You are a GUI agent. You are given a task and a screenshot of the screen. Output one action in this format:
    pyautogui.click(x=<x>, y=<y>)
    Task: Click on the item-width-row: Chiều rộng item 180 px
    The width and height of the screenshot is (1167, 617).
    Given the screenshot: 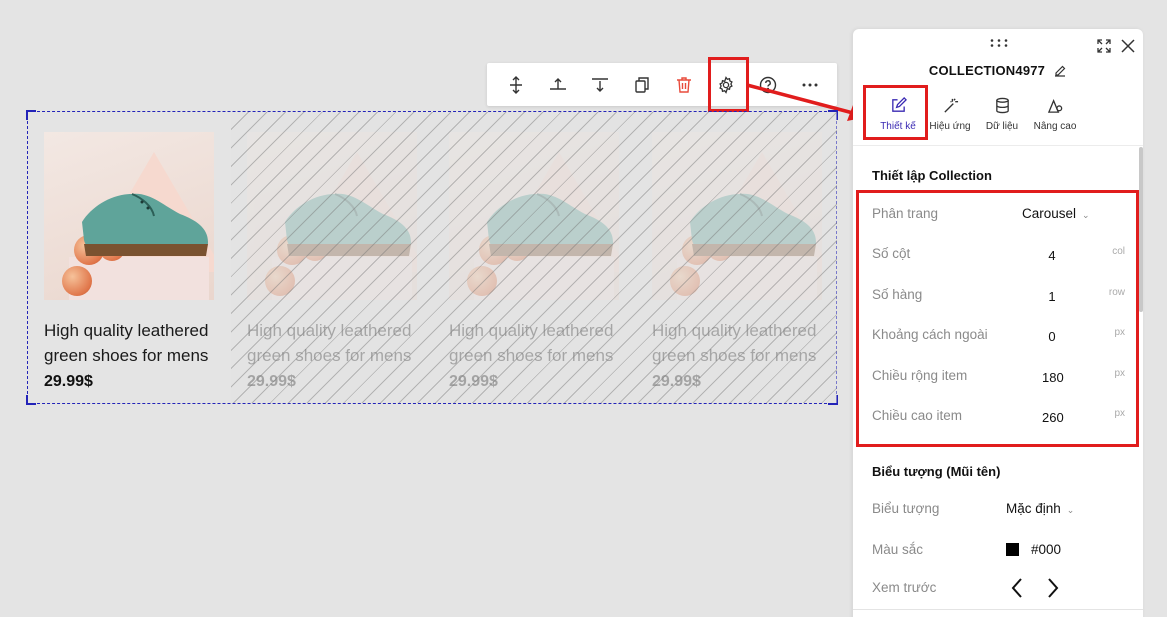 What is the action you would take?
    pyautogui.click(x=999, y=377)
    